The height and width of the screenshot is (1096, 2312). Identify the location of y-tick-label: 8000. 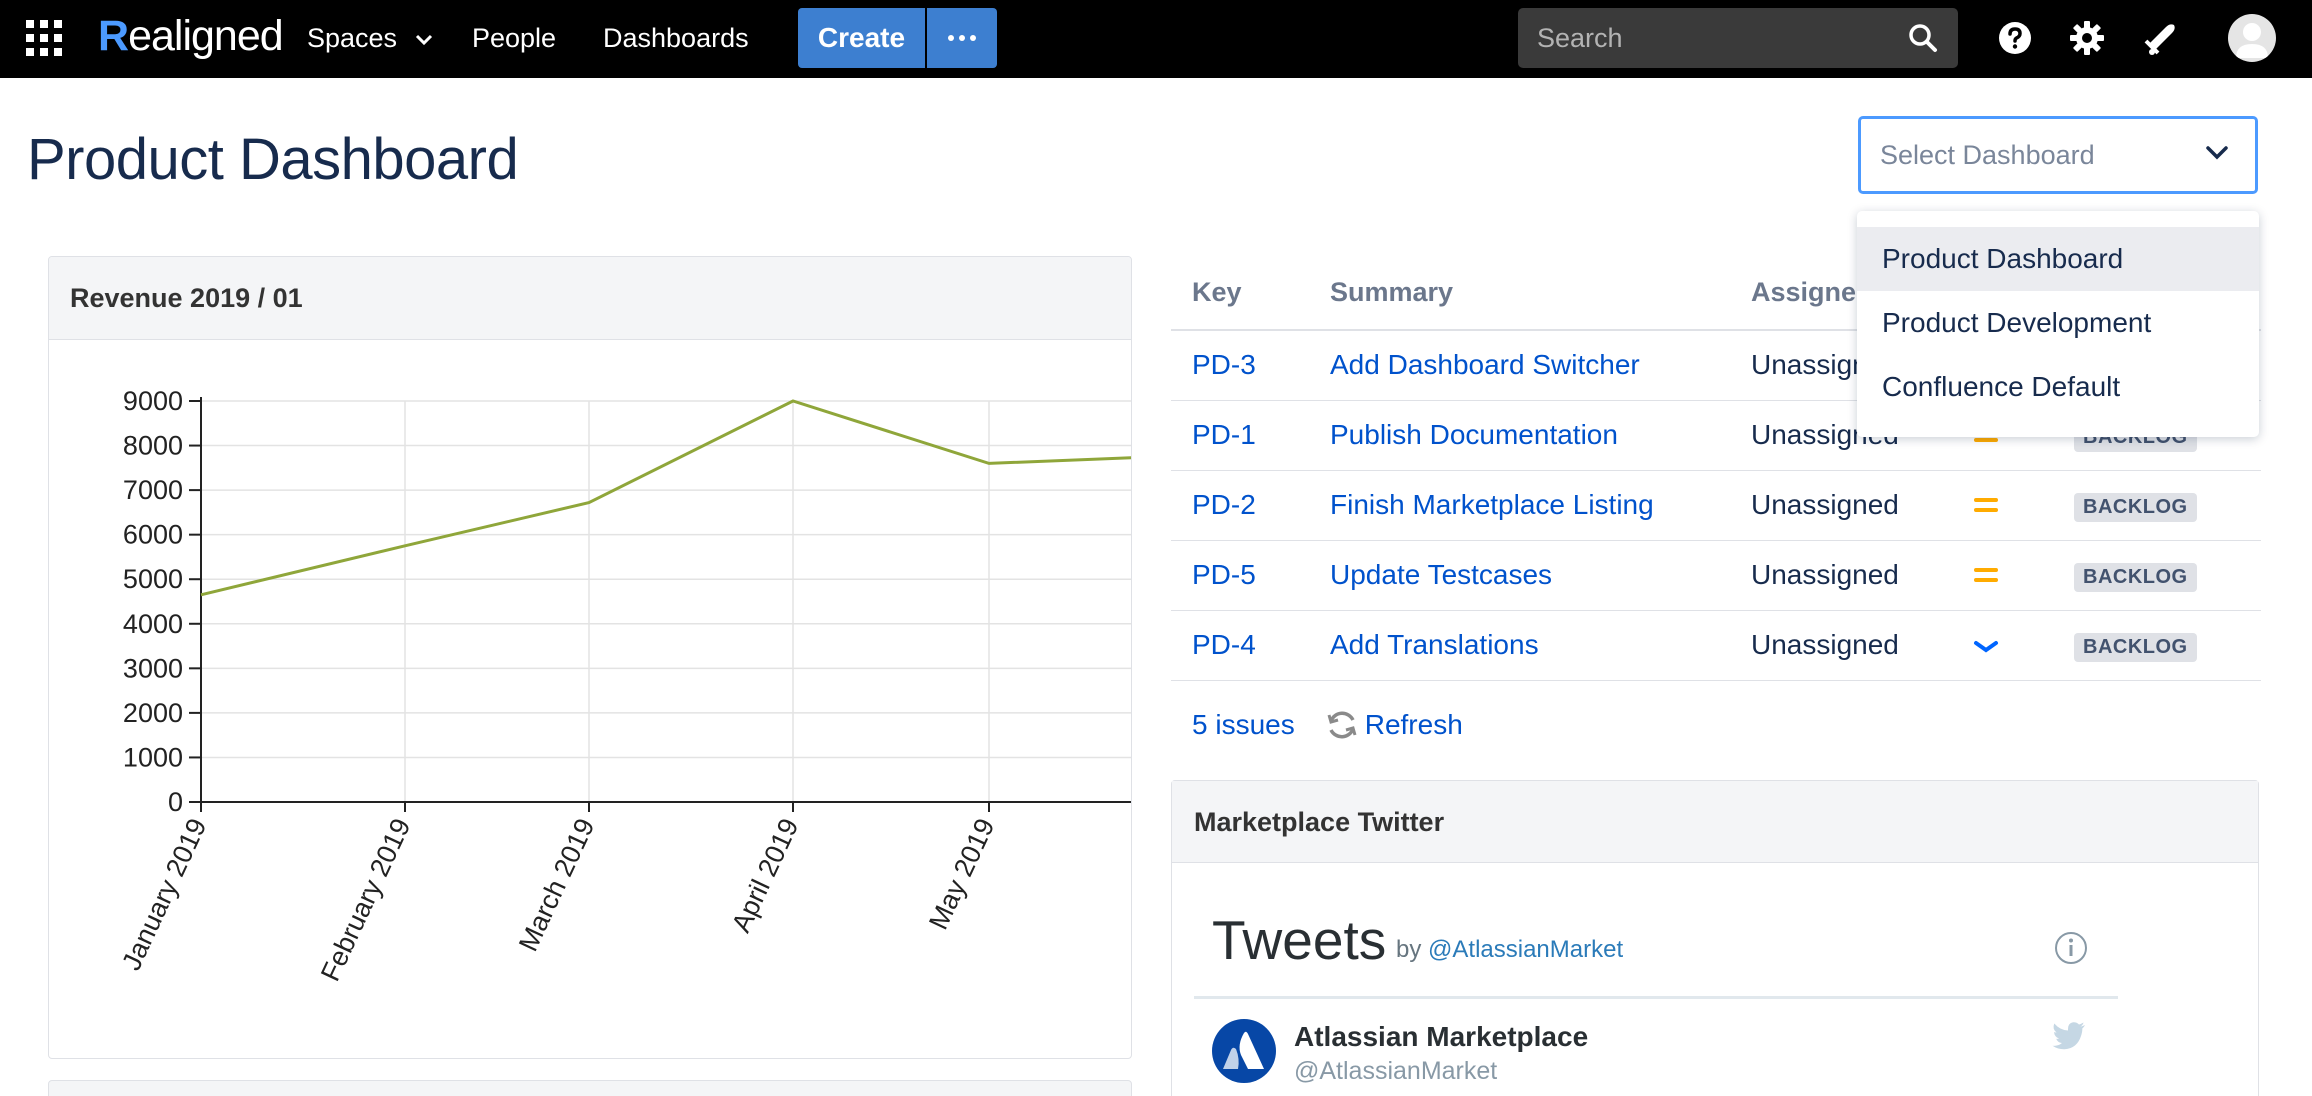
(153, 446).